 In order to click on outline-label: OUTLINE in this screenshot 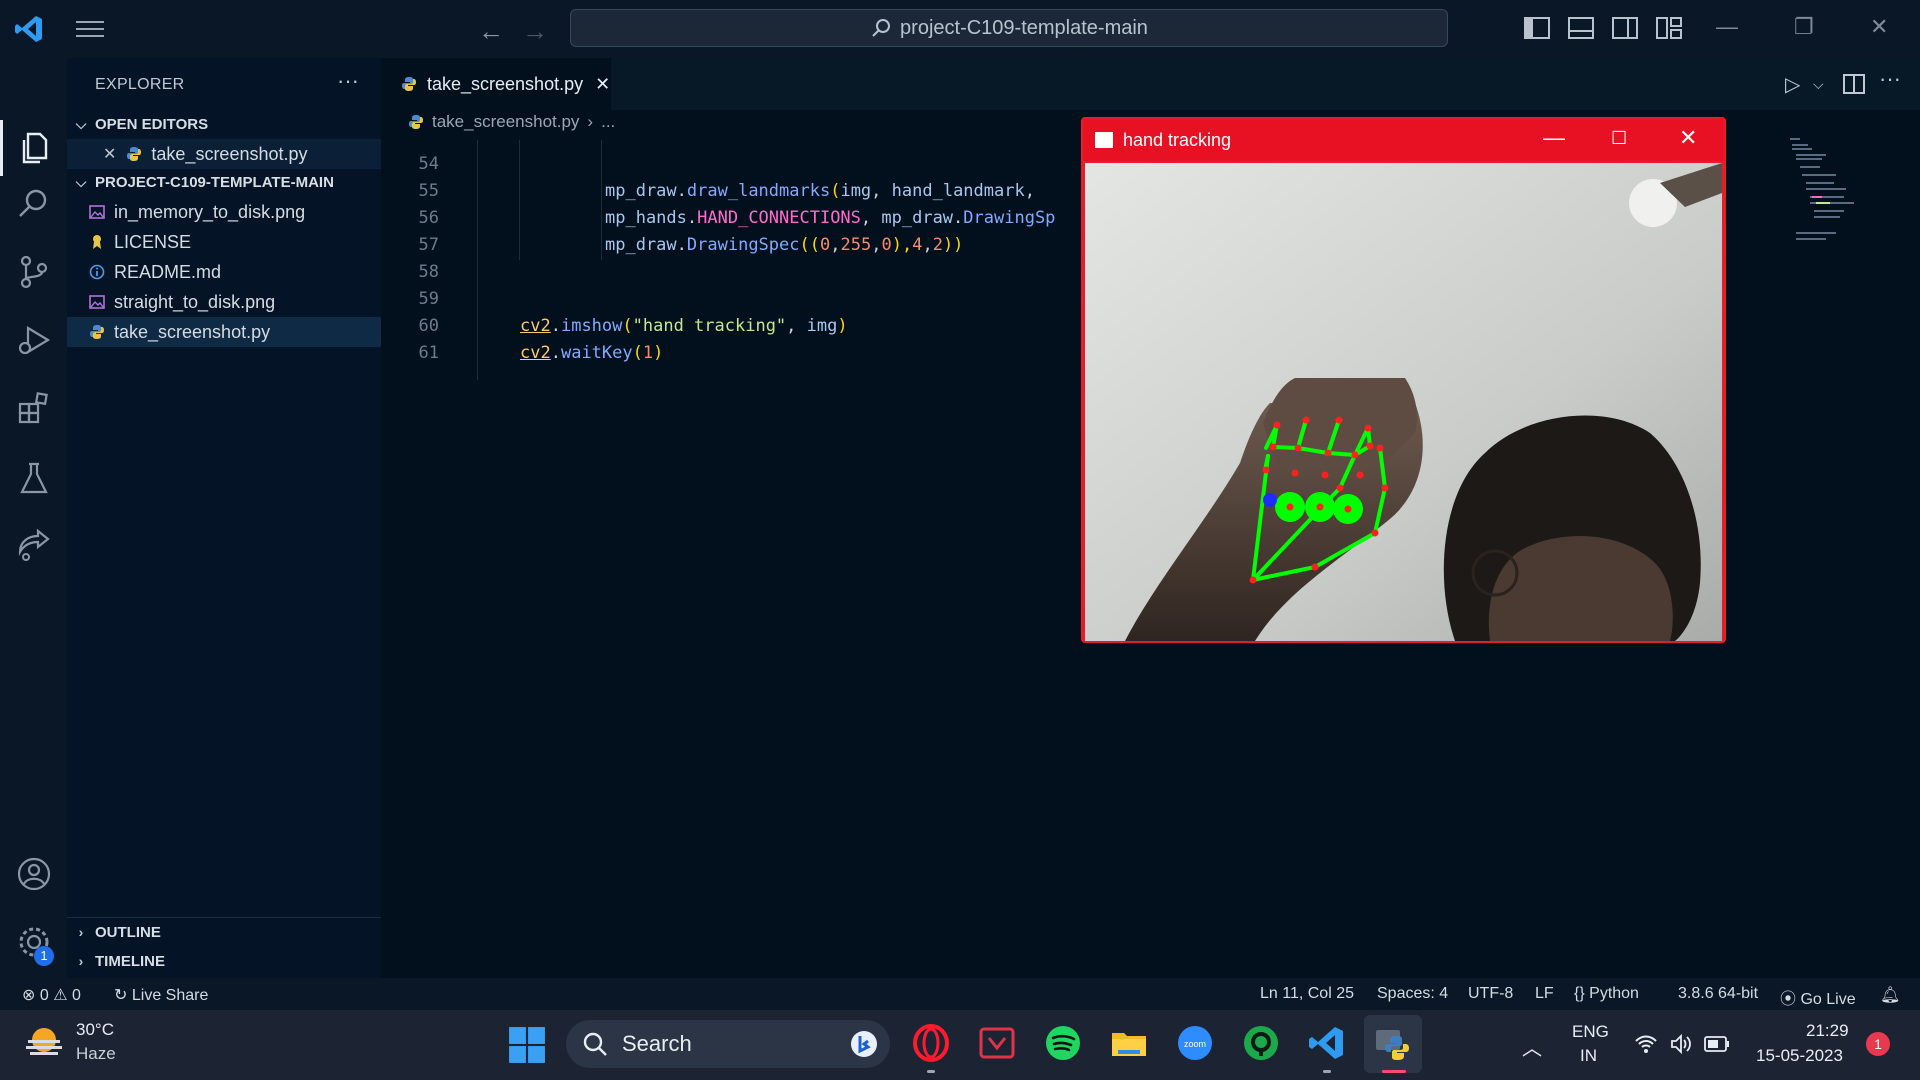, I will do `click(128, 932)`.